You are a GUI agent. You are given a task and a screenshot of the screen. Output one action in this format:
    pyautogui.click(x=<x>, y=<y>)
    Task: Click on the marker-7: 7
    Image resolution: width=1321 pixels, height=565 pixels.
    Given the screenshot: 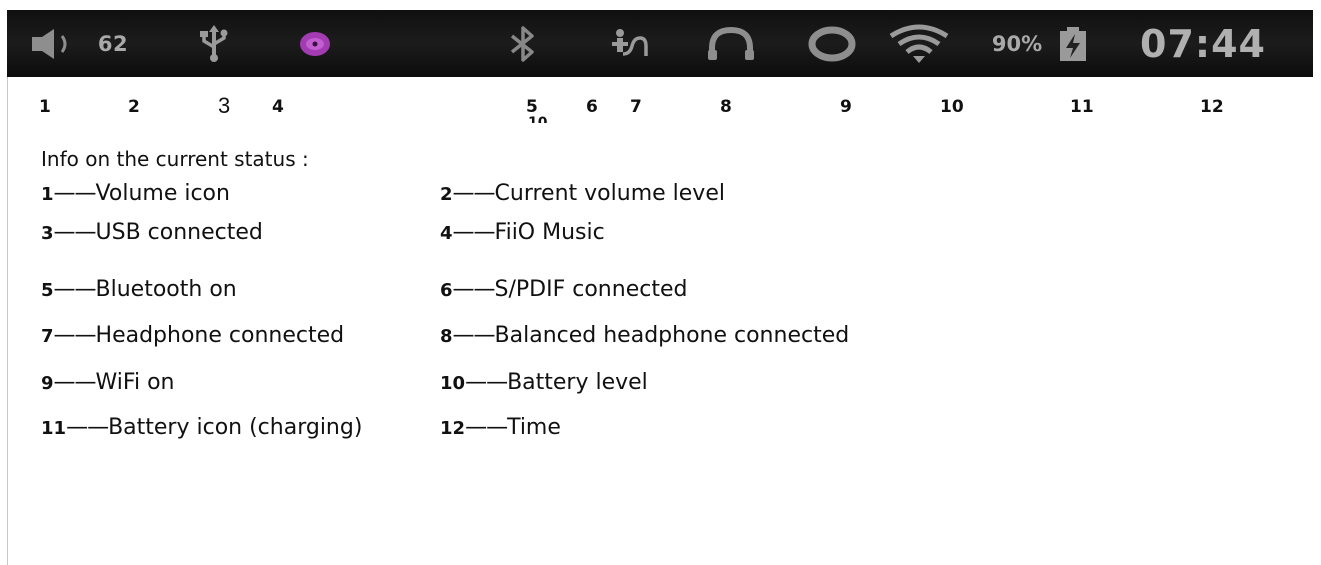 What is the action you would take?
    pyautogui.click(x=636, y=107)
    